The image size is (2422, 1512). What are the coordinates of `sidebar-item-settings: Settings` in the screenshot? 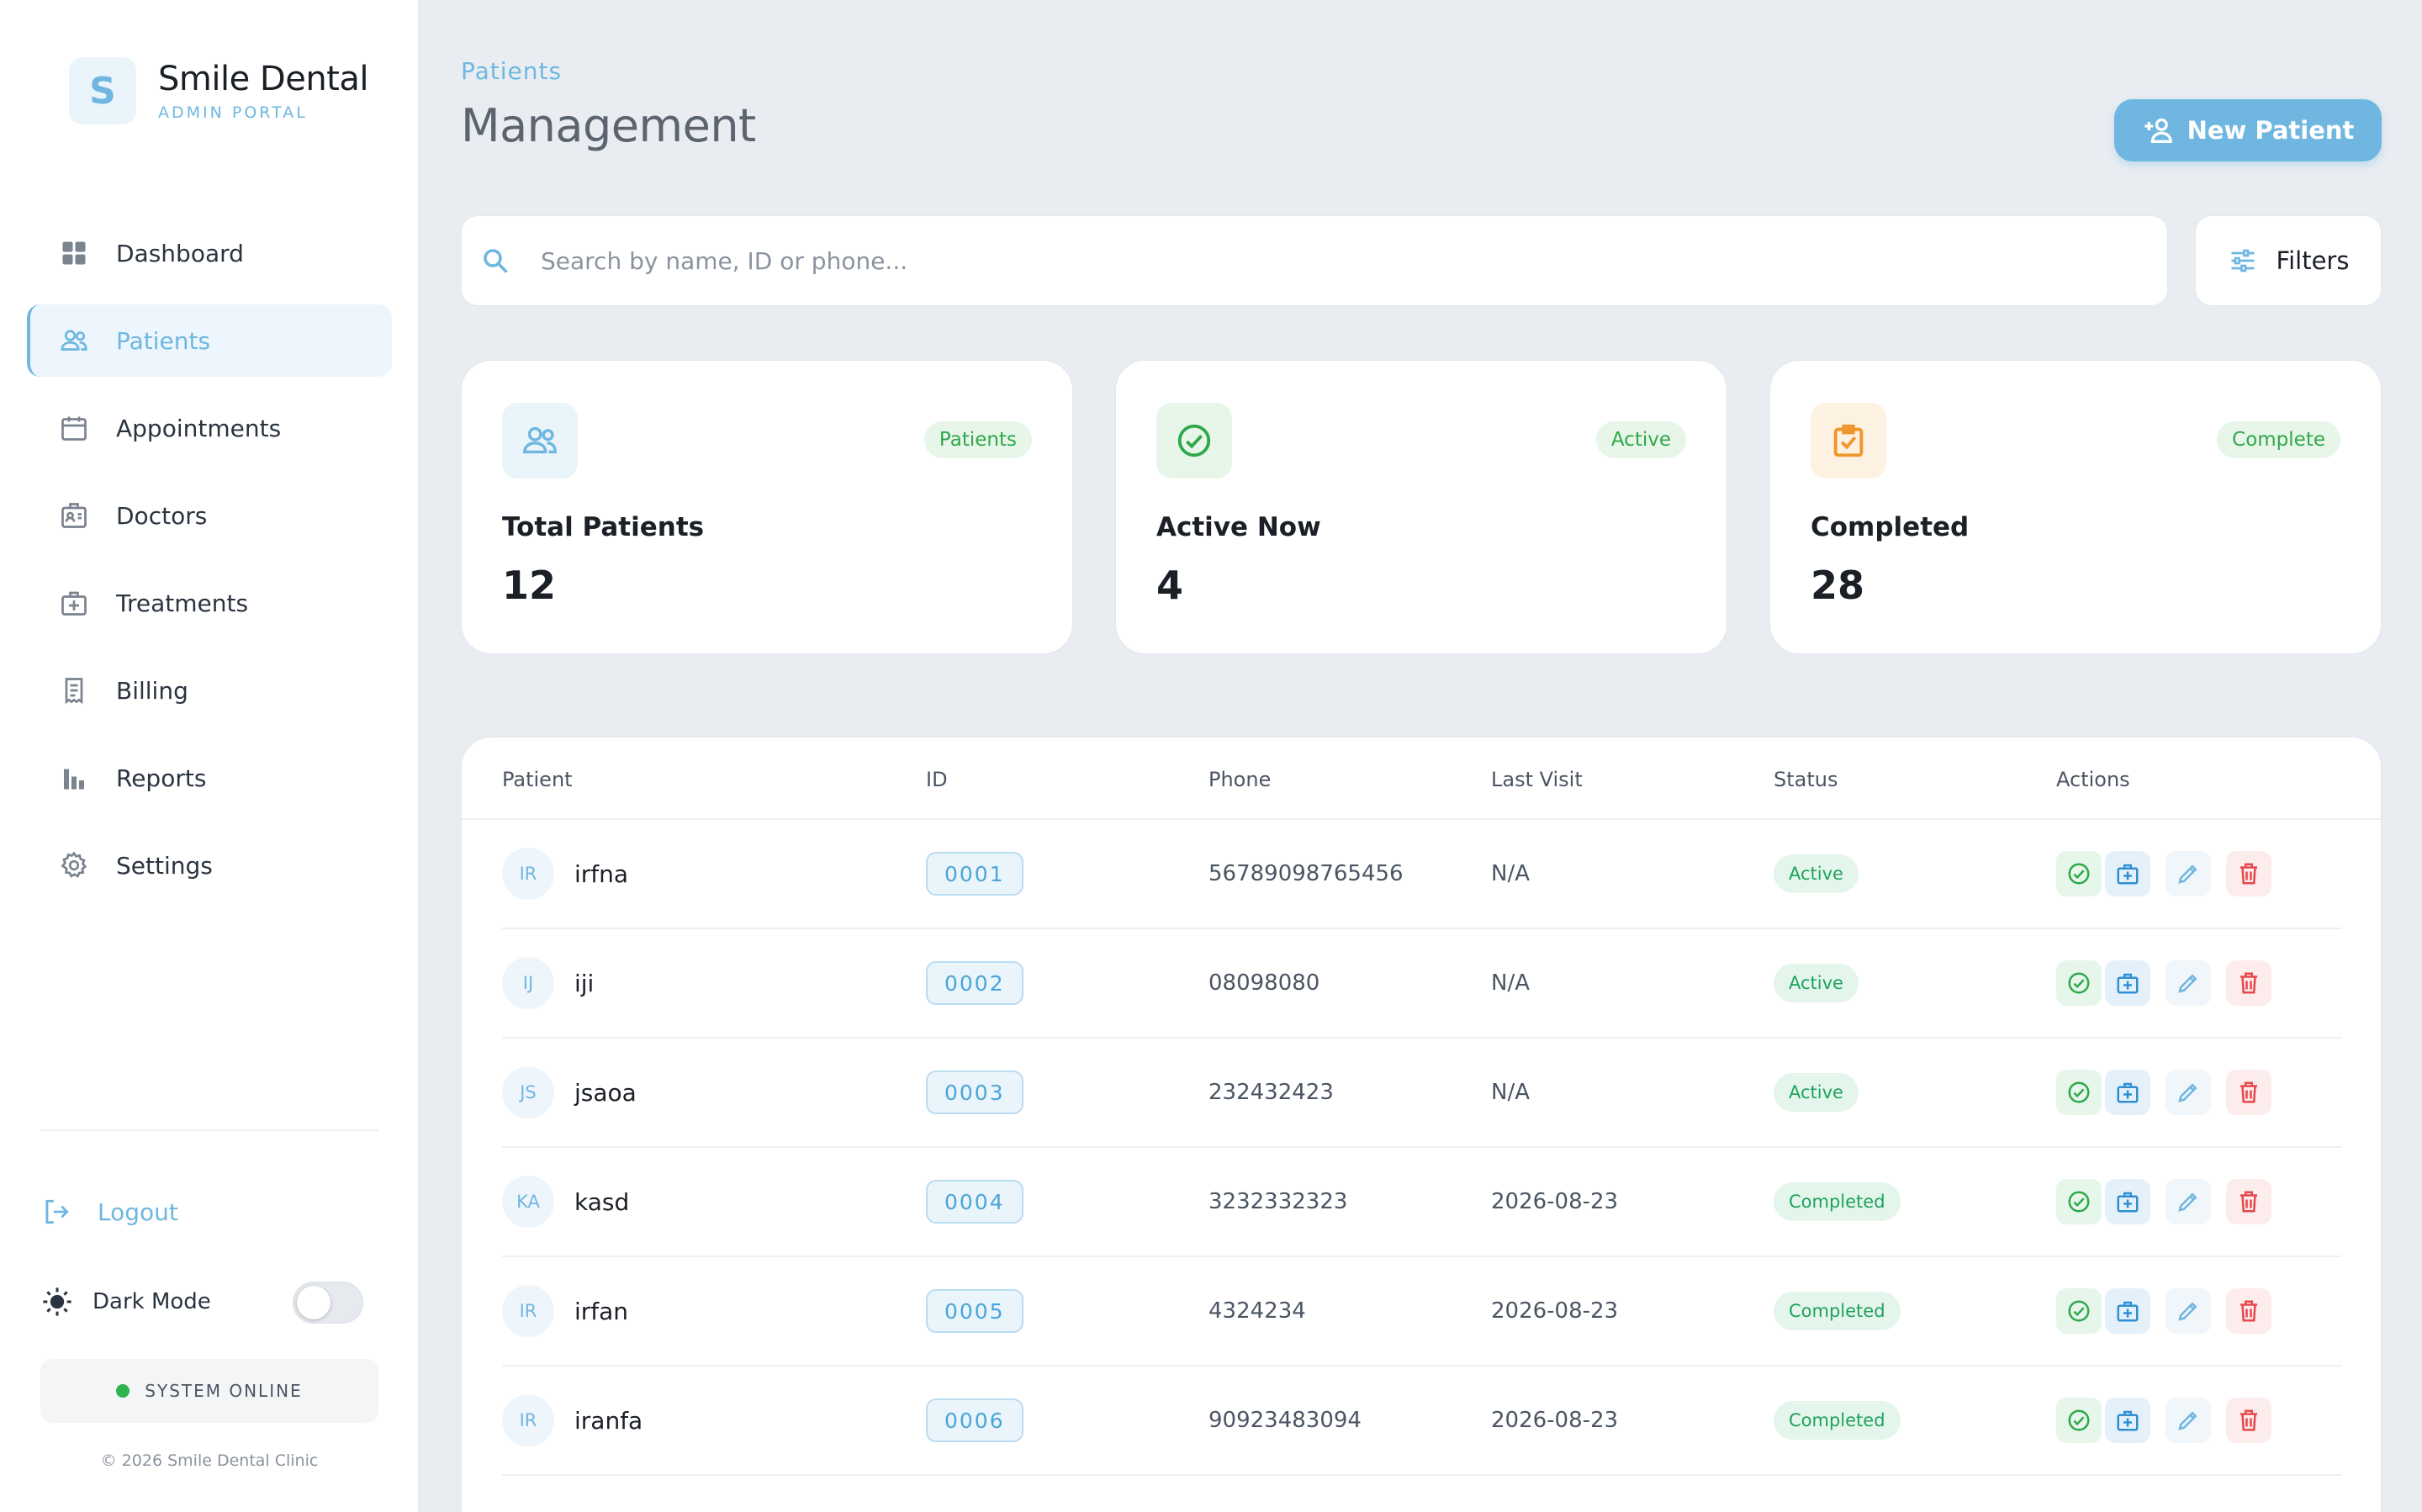 It's located at (209, 865).